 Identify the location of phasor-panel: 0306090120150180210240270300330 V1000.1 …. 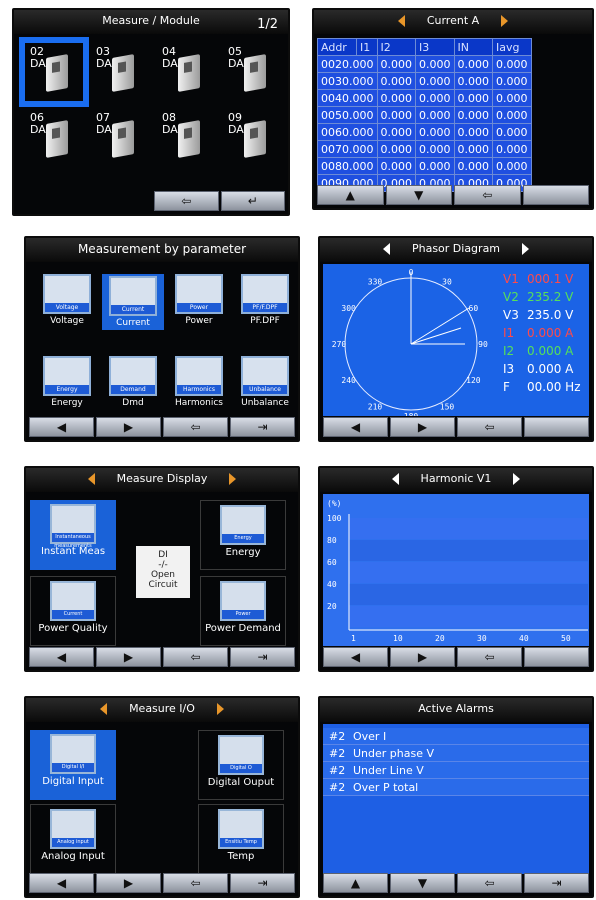
(456, 342).